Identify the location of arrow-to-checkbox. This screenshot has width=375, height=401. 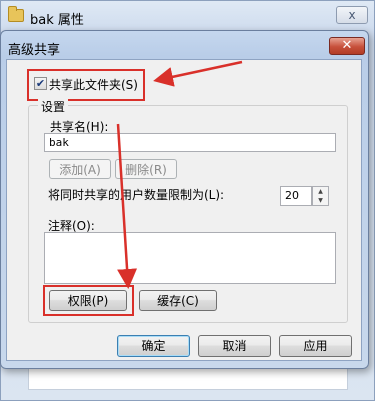
(198, 73).